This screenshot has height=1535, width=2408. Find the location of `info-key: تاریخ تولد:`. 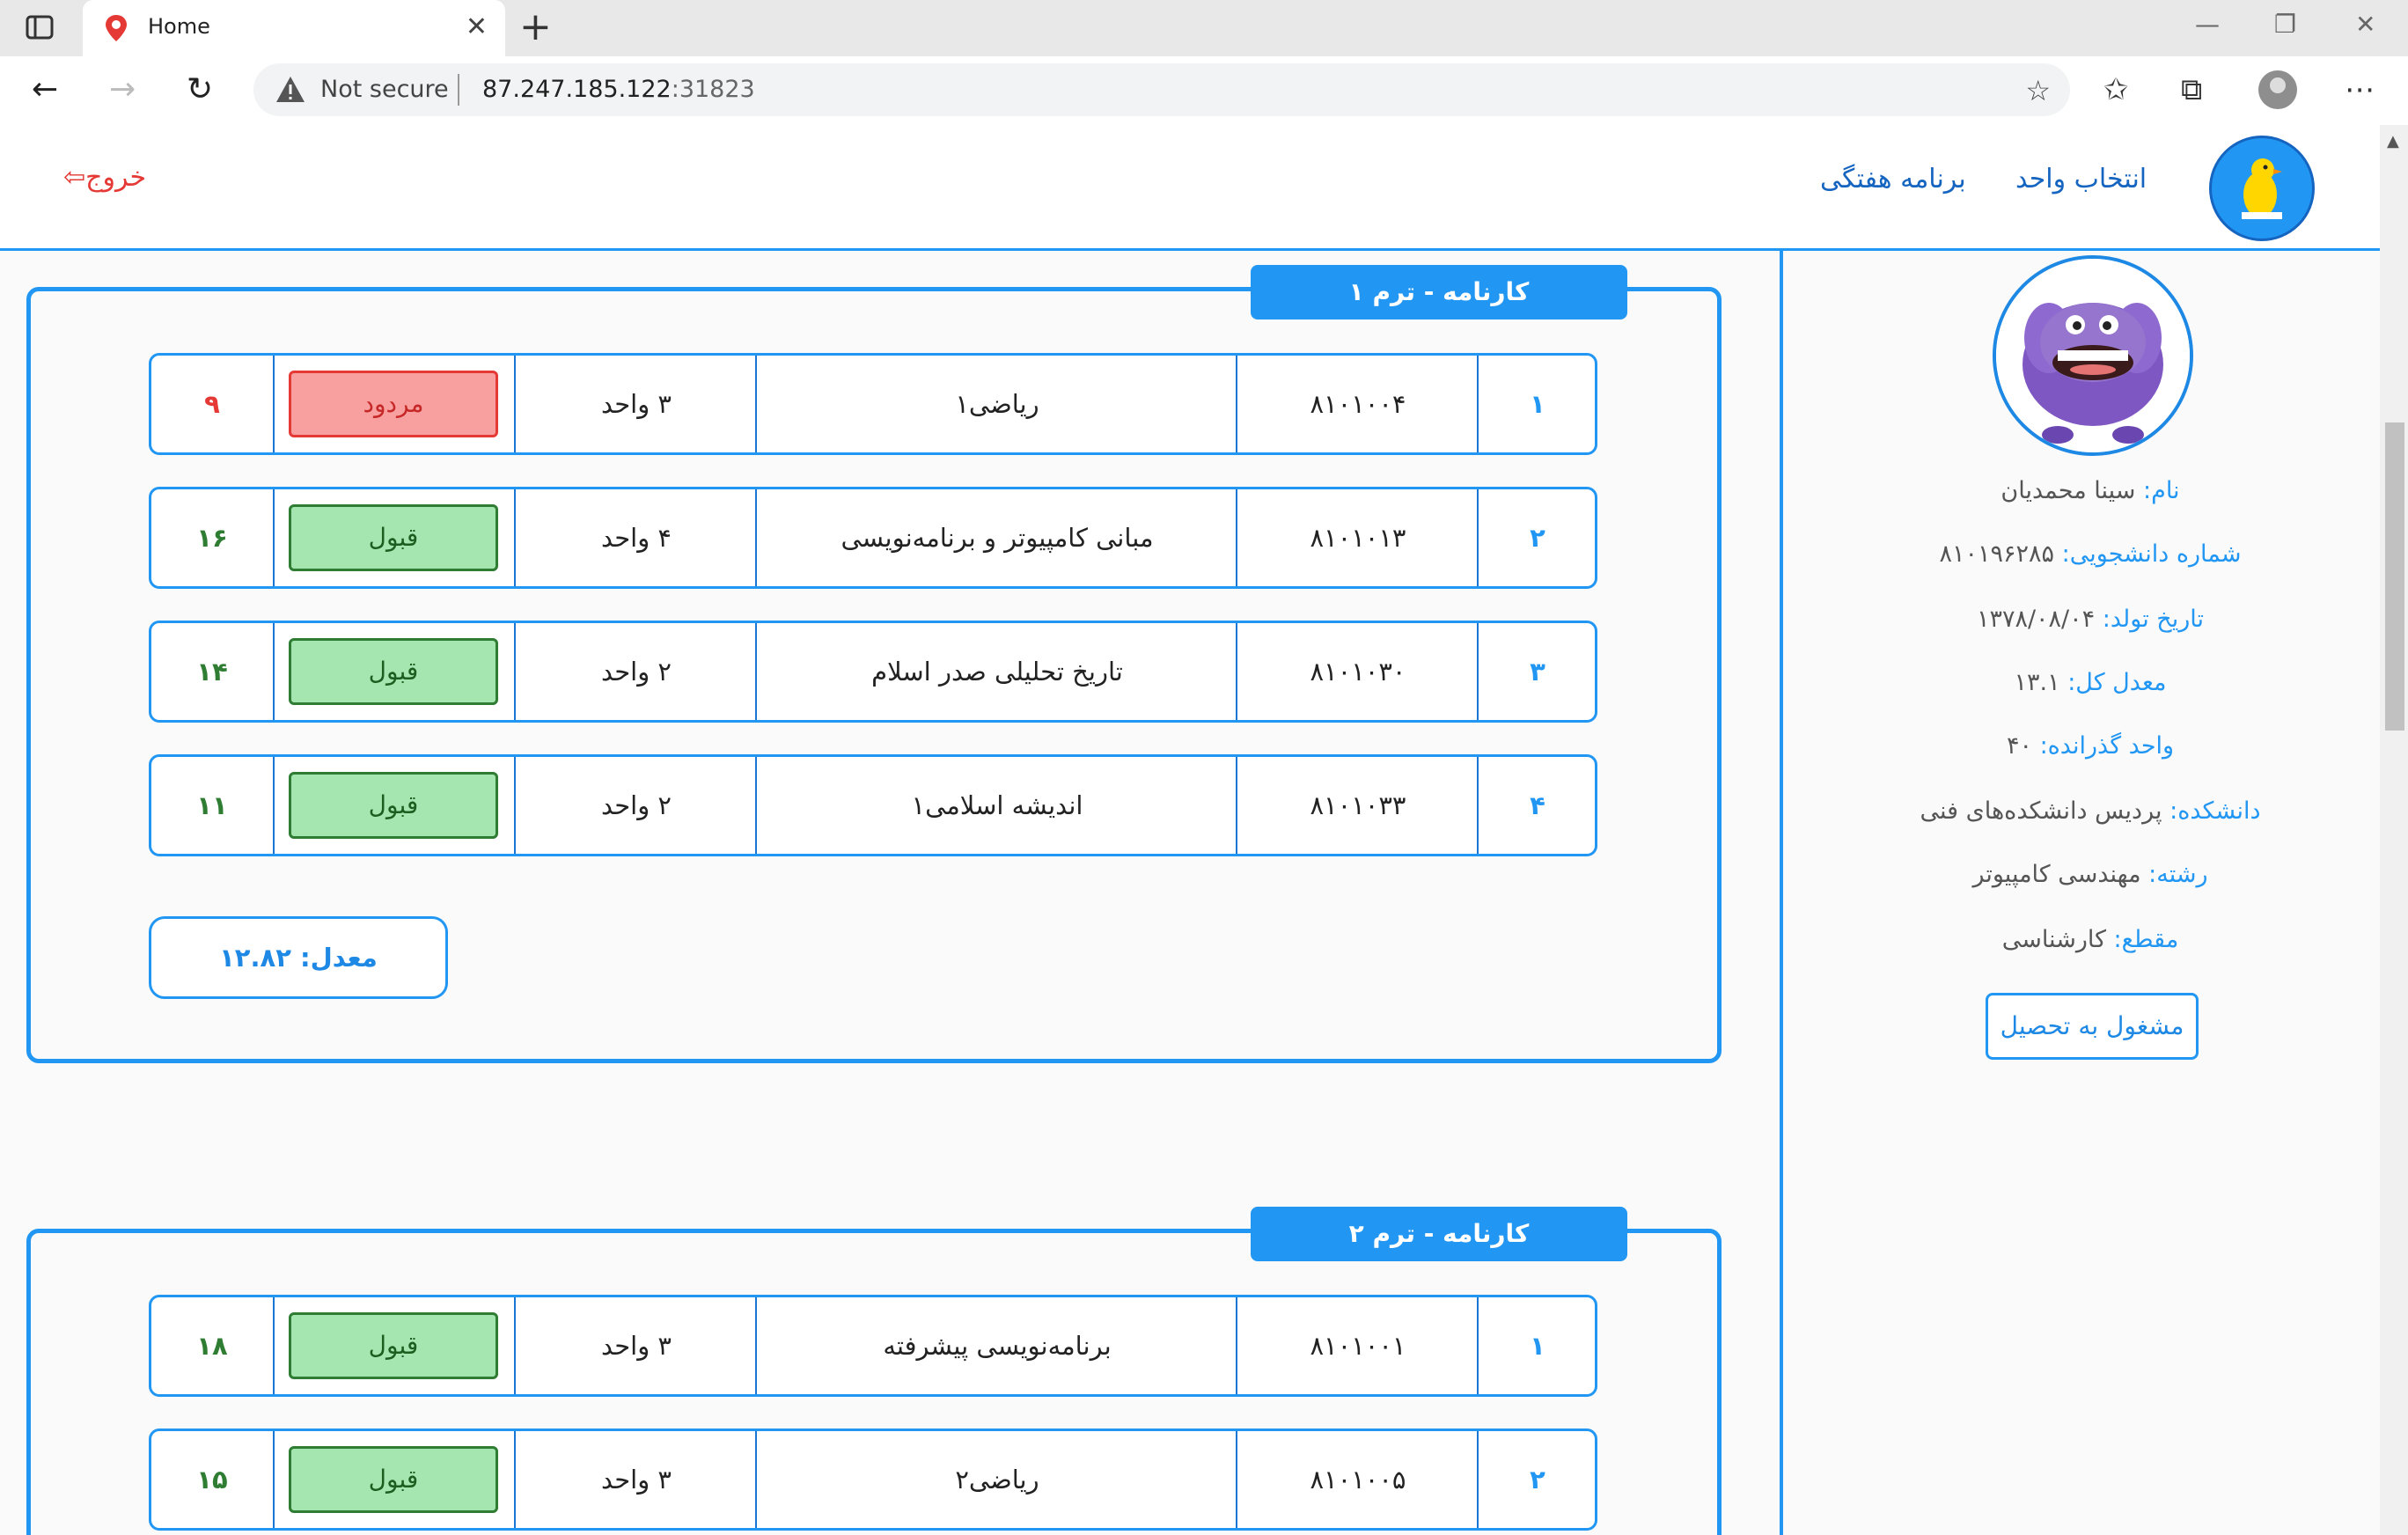

info-key: تاریخ تولد: is located at coordinates (2153, 619).